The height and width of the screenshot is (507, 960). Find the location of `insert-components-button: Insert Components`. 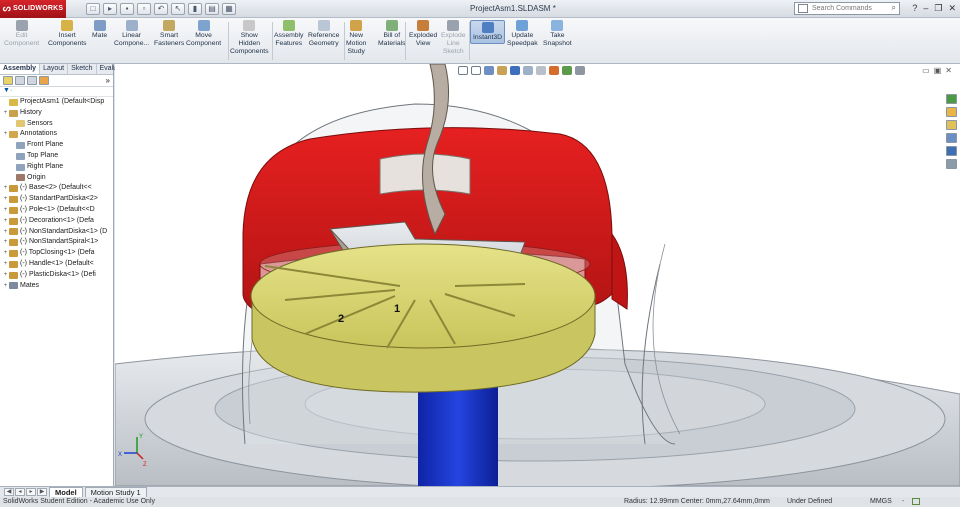

insert-components-button: Insert Components is located at coordinates (67, 34).